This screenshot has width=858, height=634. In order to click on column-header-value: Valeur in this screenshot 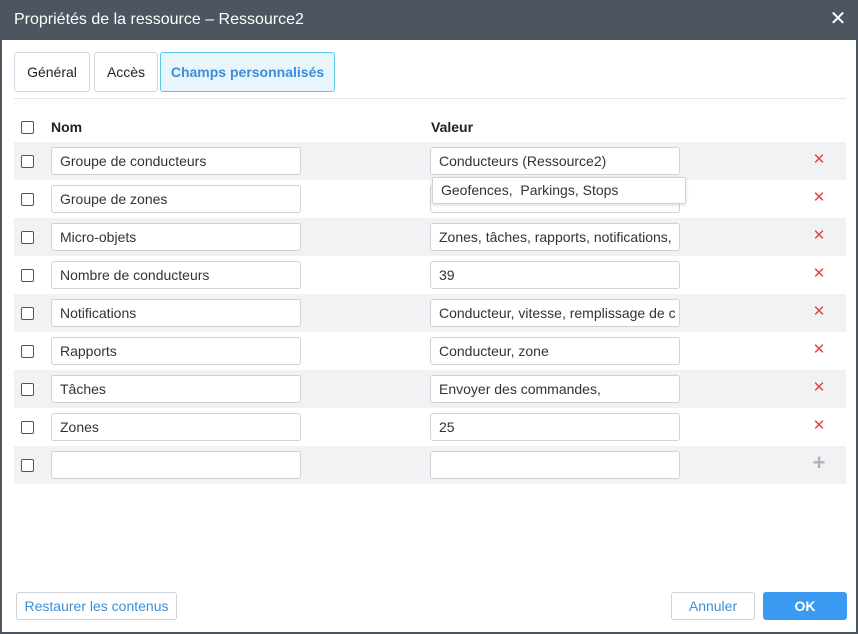, I will do `click(452, 127)`.